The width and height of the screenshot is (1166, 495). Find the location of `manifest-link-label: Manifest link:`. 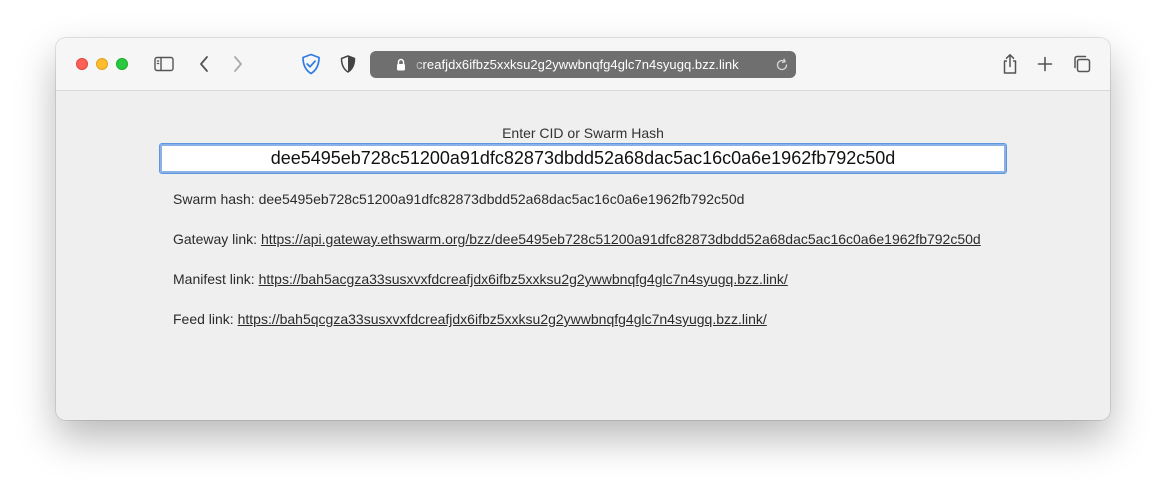

manifest-link-label: Manifest link: is located at coordinates (214, 279).